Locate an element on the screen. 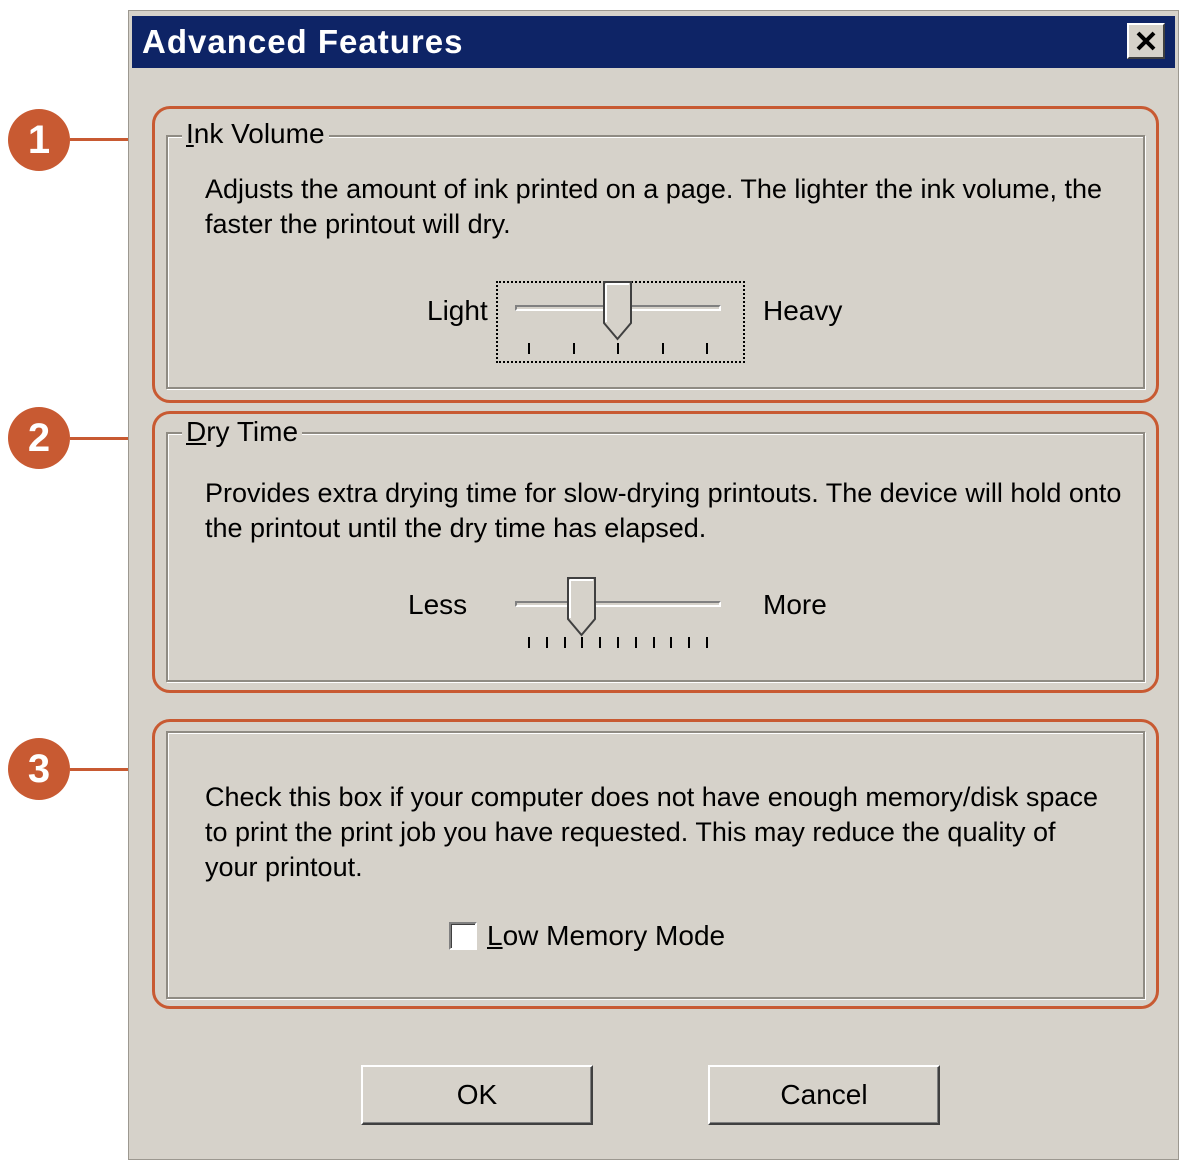 This screenshot has width=1184, height=1163. ink-volume-slider is located at coordinates (618, 319).